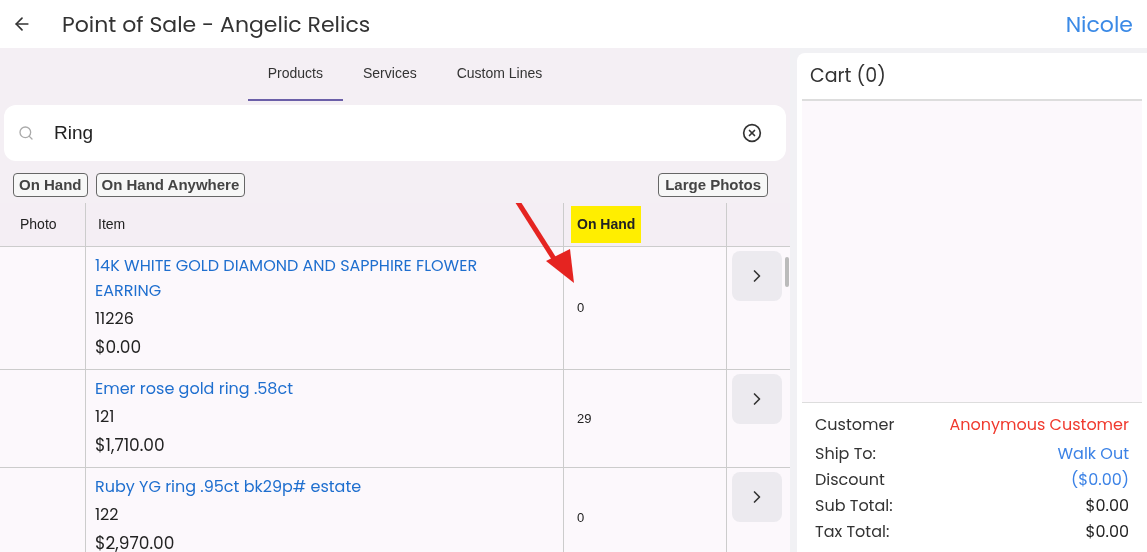 This screenshot has width=1147, height=552. What do you see at coordinates (1099, 24) in the screenshot?
I see `user-name: Nicole` at bounding box center [1099, 24].